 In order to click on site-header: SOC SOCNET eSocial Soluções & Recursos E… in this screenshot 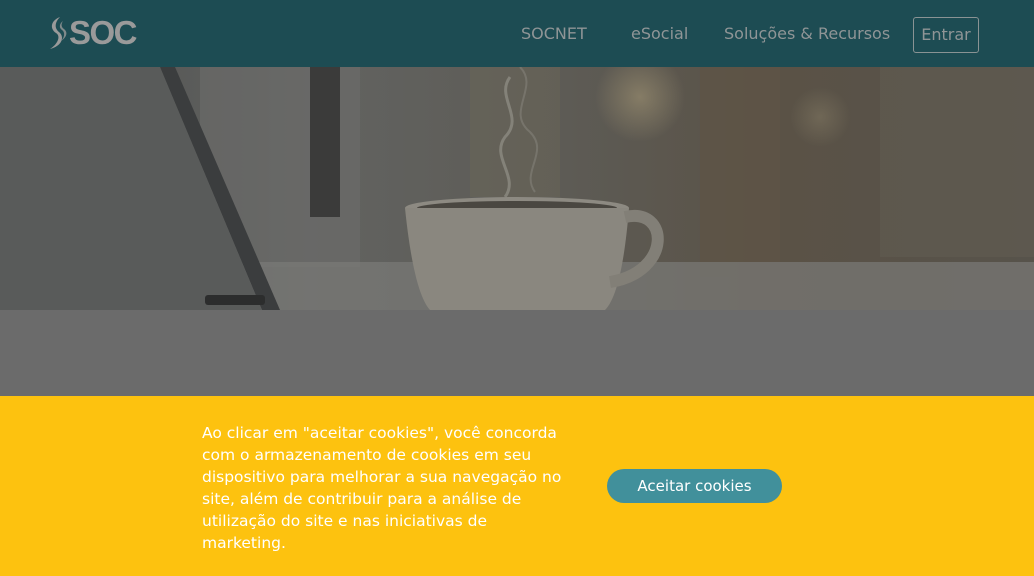, I will do `click(517, 33)`.